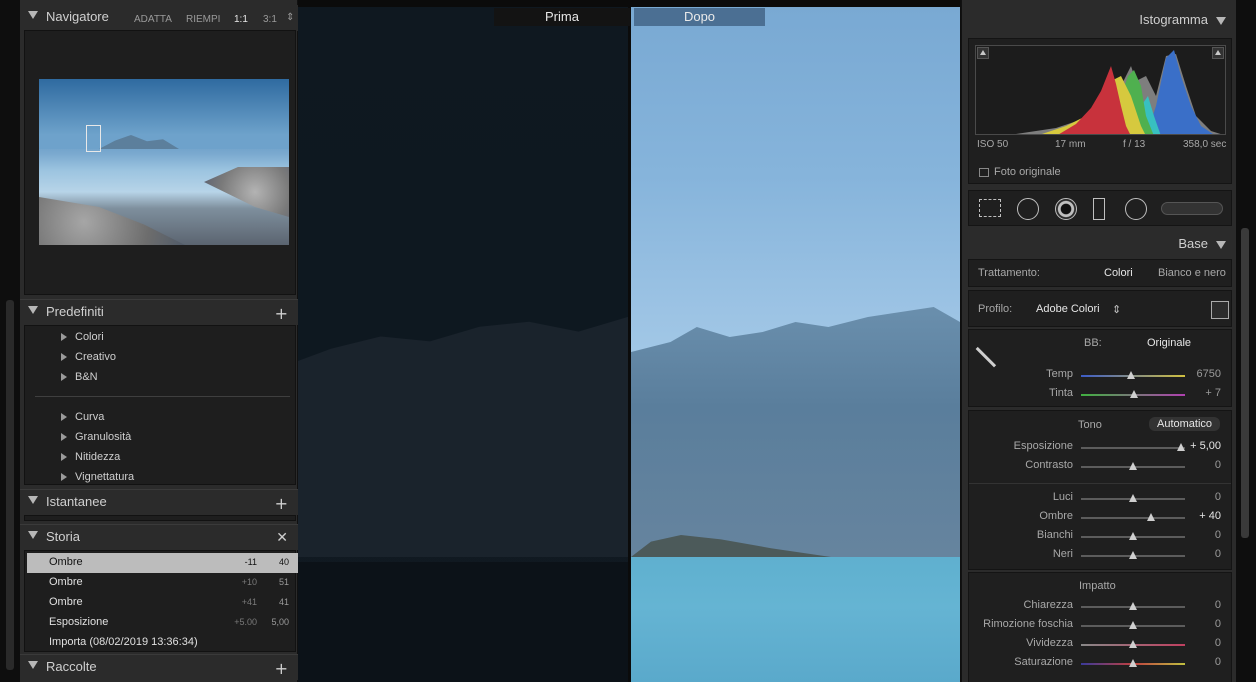 This screenshot has width=1256, height=682. I want to click on preset-group: Curva, so click(82, 417).